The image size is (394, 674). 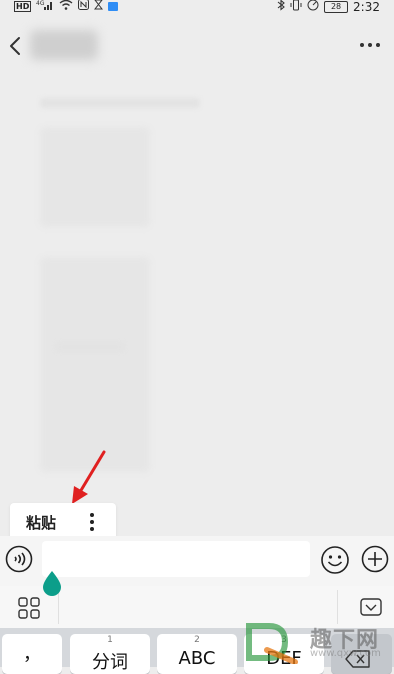 I want to click on signal-icon: 4G, so click(x=45, y=7).